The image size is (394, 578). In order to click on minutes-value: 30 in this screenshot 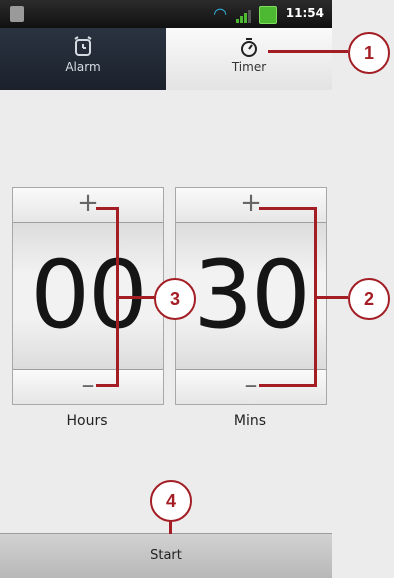, I will do `click(251, 296)`.